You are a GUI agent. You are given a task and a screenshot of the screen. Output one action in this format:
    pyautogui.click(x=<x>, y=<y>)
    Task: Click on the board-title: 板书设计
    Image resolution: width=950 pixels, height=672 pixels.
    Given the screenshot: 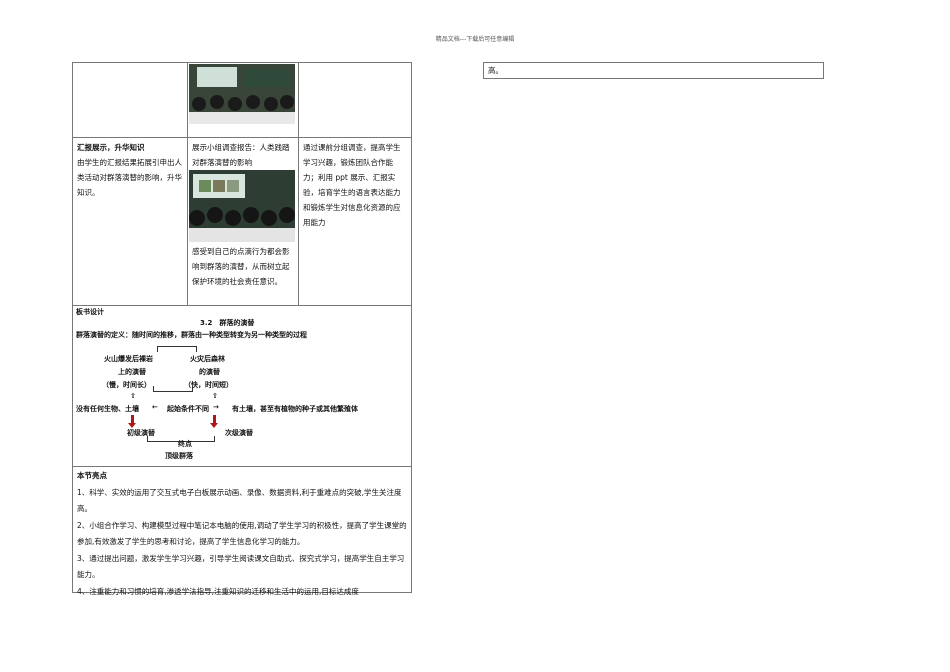 What is the action you would take?
    pyautogui.click(x=90, y=312)
    